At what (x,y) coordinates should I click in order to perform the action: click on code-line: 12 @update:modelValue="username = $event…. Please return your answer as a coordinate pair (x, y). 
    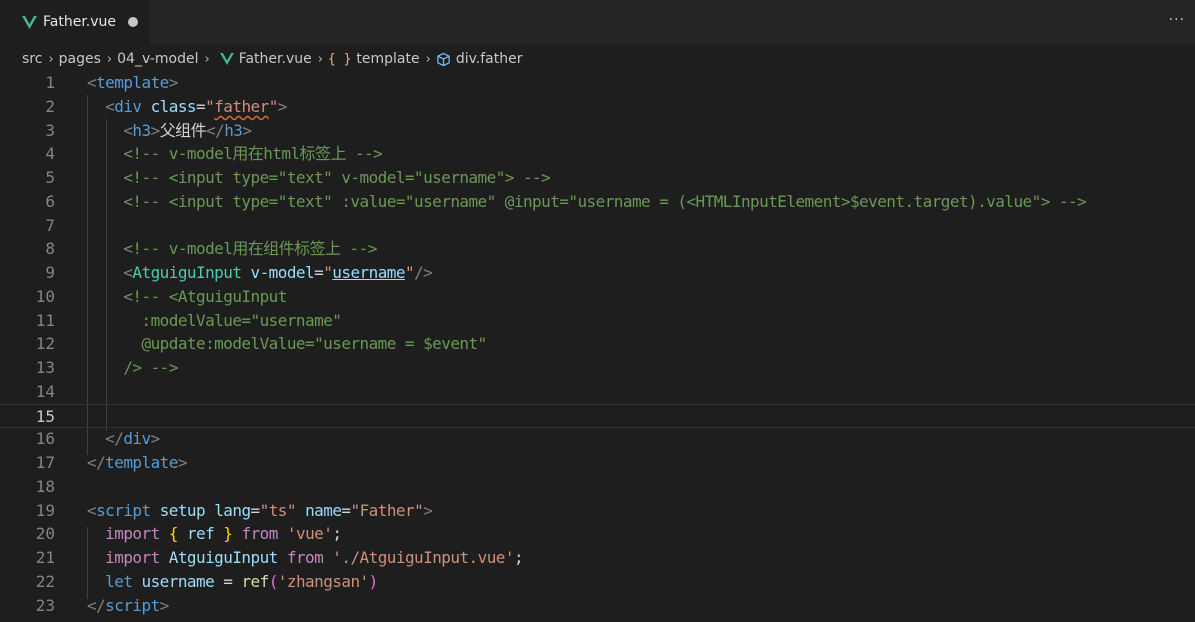
    Looking at the image, I should click on (597, 344).